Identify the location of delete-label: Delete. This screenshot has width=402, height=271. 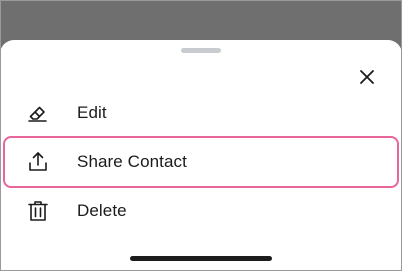
(102, 210).